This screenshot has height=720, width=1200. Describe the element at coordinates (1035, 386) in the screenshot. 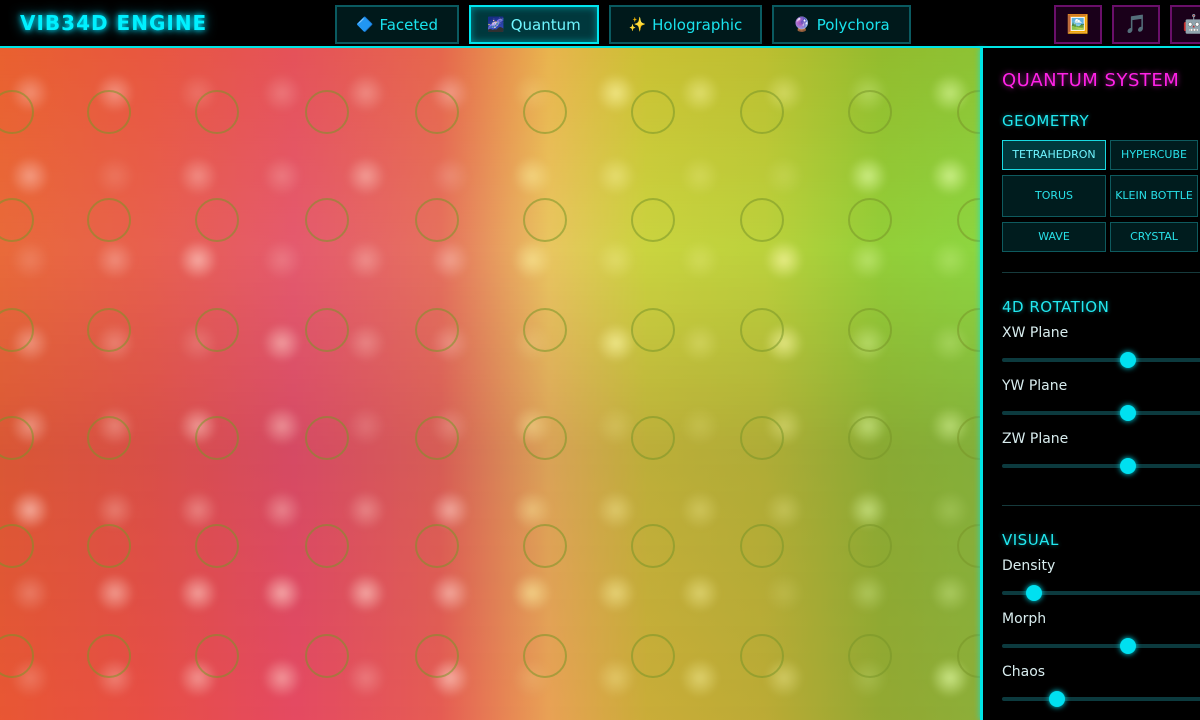

I see `yw-plane-label: YW Plane` at that location.